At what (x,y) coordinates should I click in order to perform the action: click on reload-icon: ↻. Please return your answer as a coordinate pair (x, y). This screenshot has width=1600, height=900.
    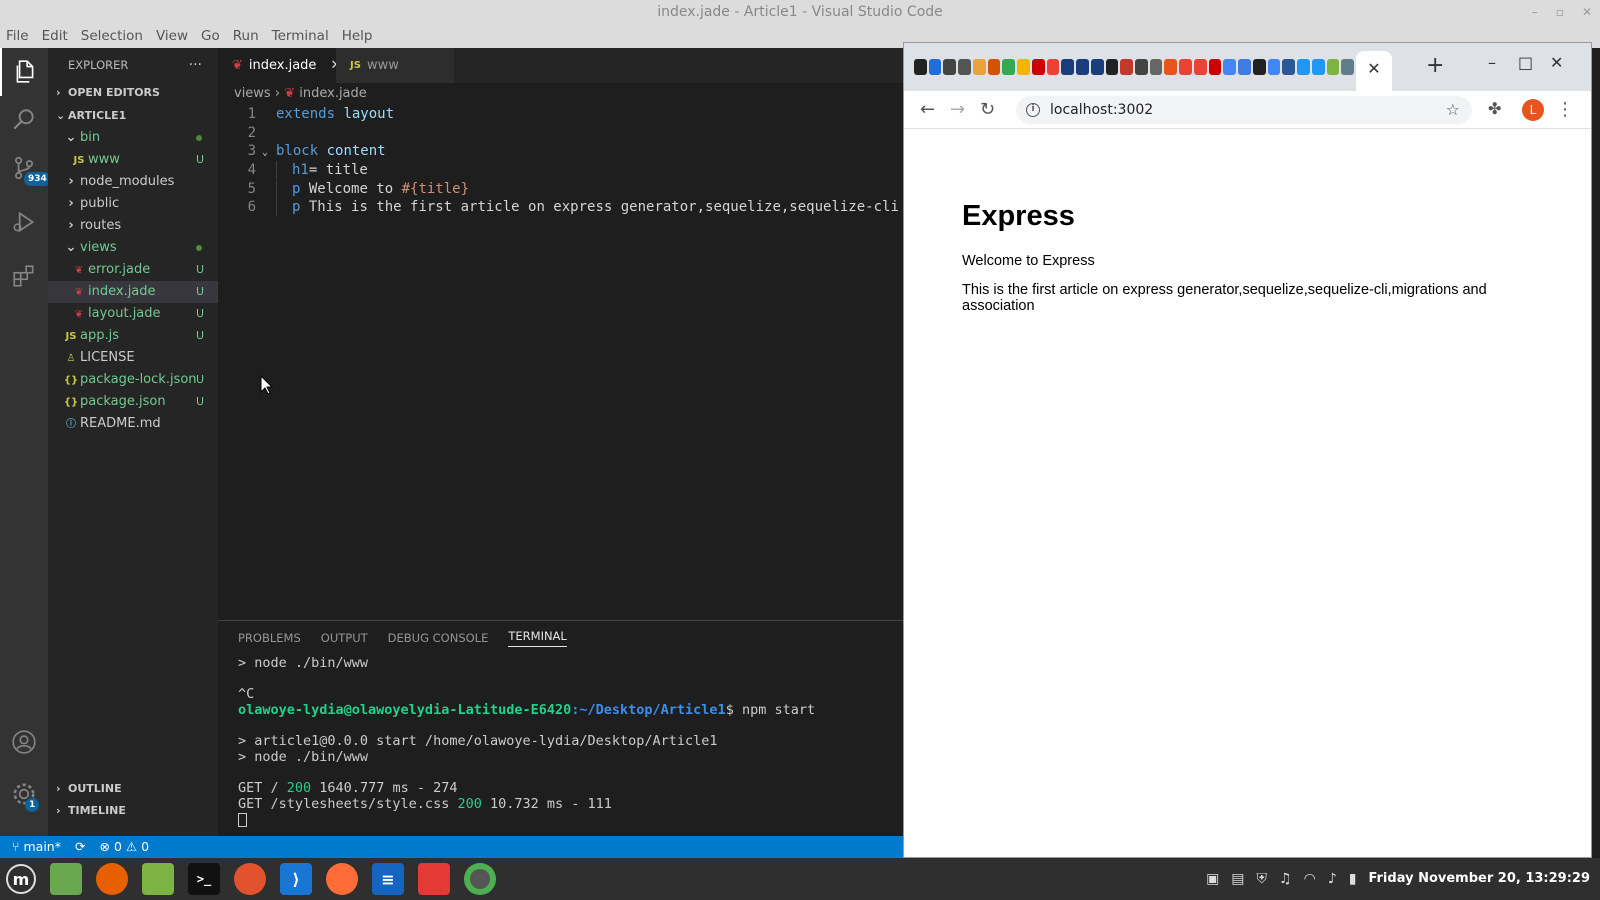
    Looking at the image, I should click on (987, 109).